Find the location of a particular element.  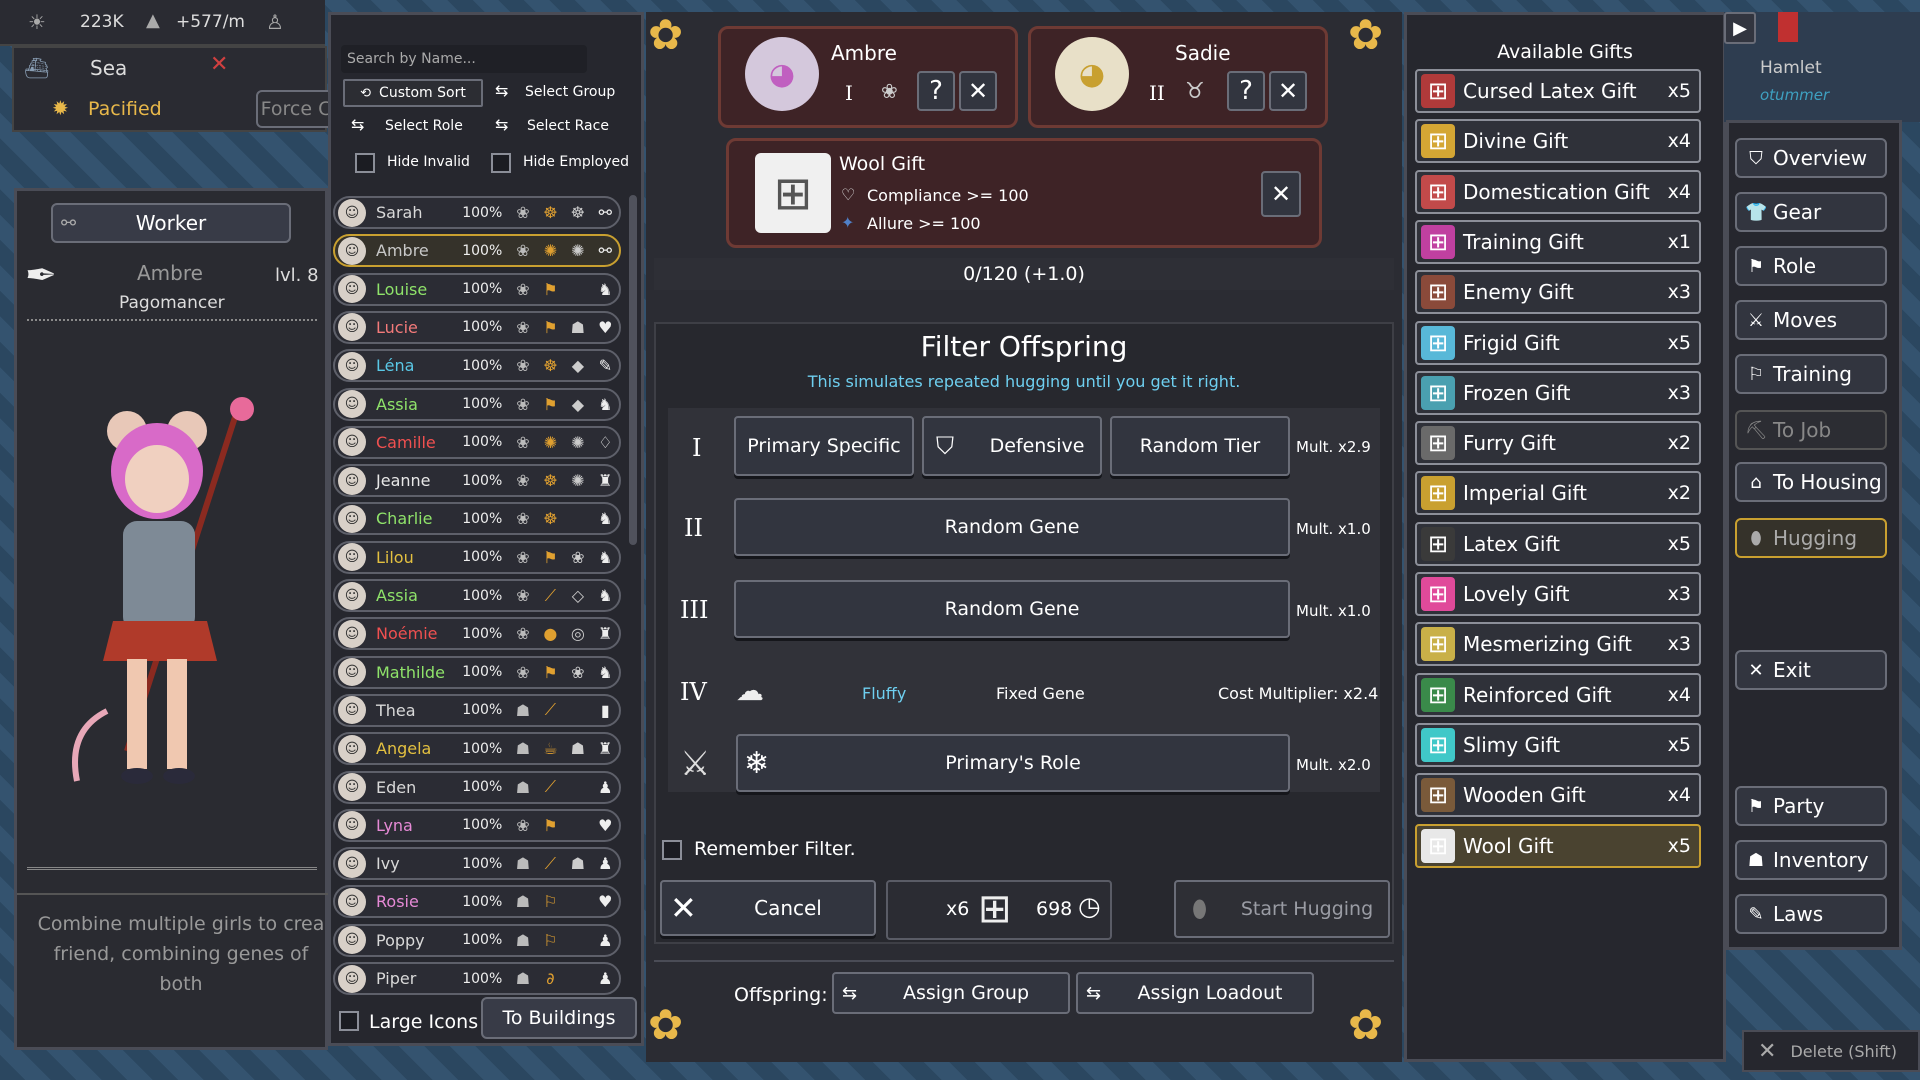

trait-icon: ⚑ is located at coordinates (550, 327).